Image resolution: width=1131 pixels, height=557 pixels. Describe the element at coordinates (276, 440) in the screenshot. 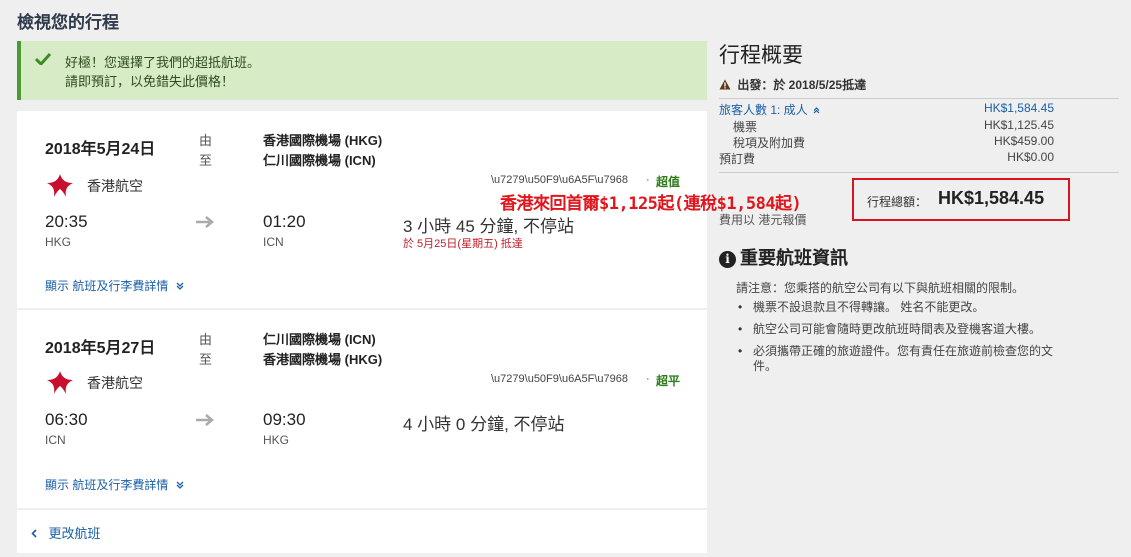

I see `arrival-code: HKG` at that location.